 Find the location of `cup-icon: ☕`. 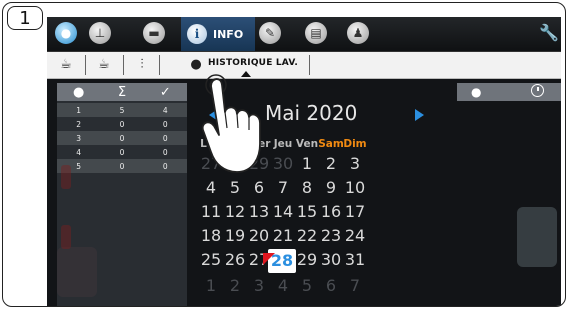

cup-icon: ☕ is located at coordinates (66, 64).